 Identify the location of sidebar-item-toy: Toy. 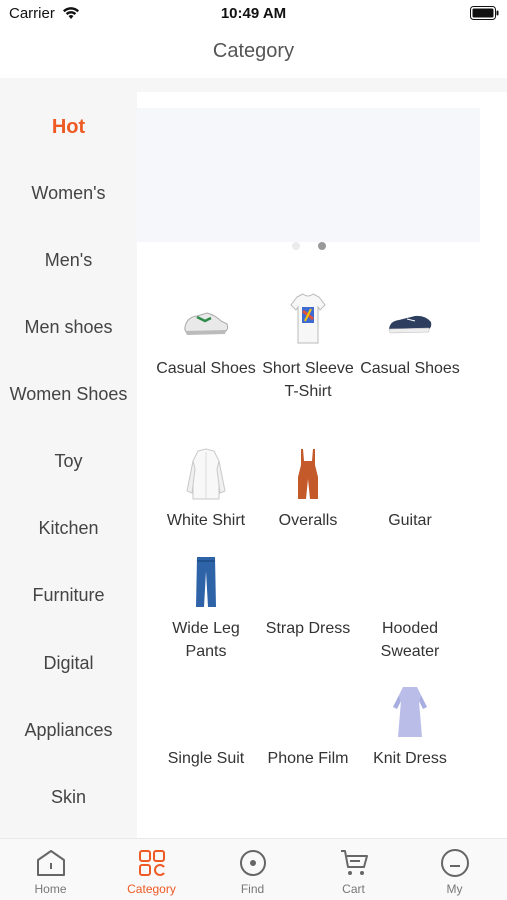
(68, 461).